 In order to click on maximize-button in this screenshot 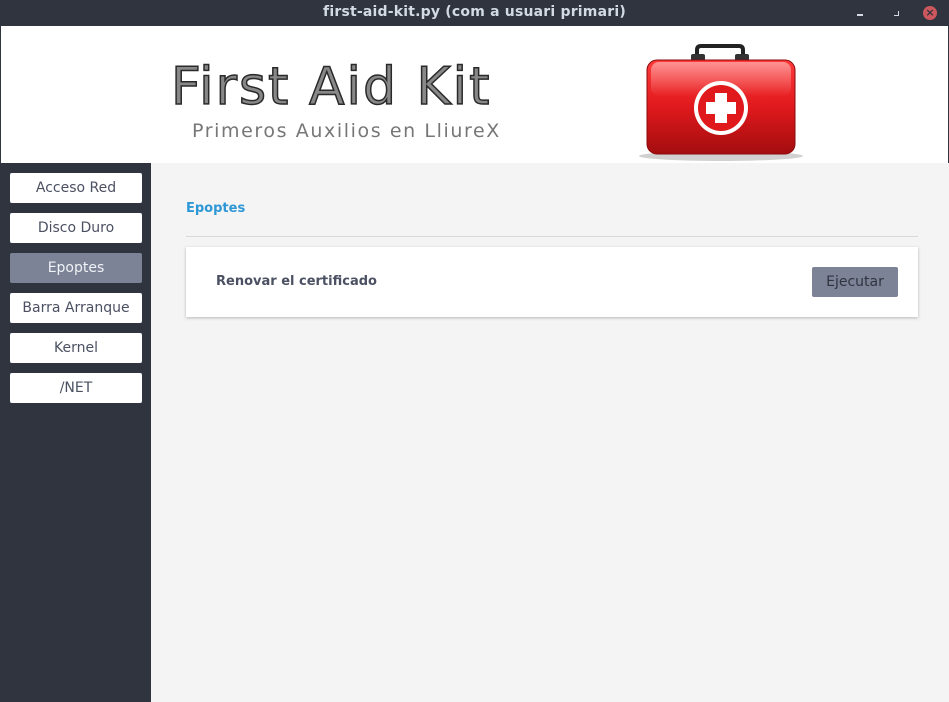, I will do `click(896, 13)`.